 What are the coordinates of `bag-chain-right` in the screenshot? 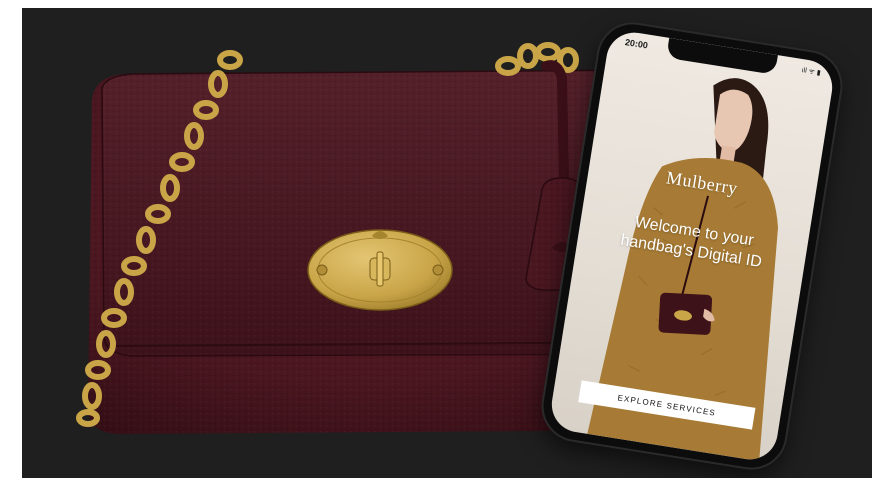 It's located at (537, 59).